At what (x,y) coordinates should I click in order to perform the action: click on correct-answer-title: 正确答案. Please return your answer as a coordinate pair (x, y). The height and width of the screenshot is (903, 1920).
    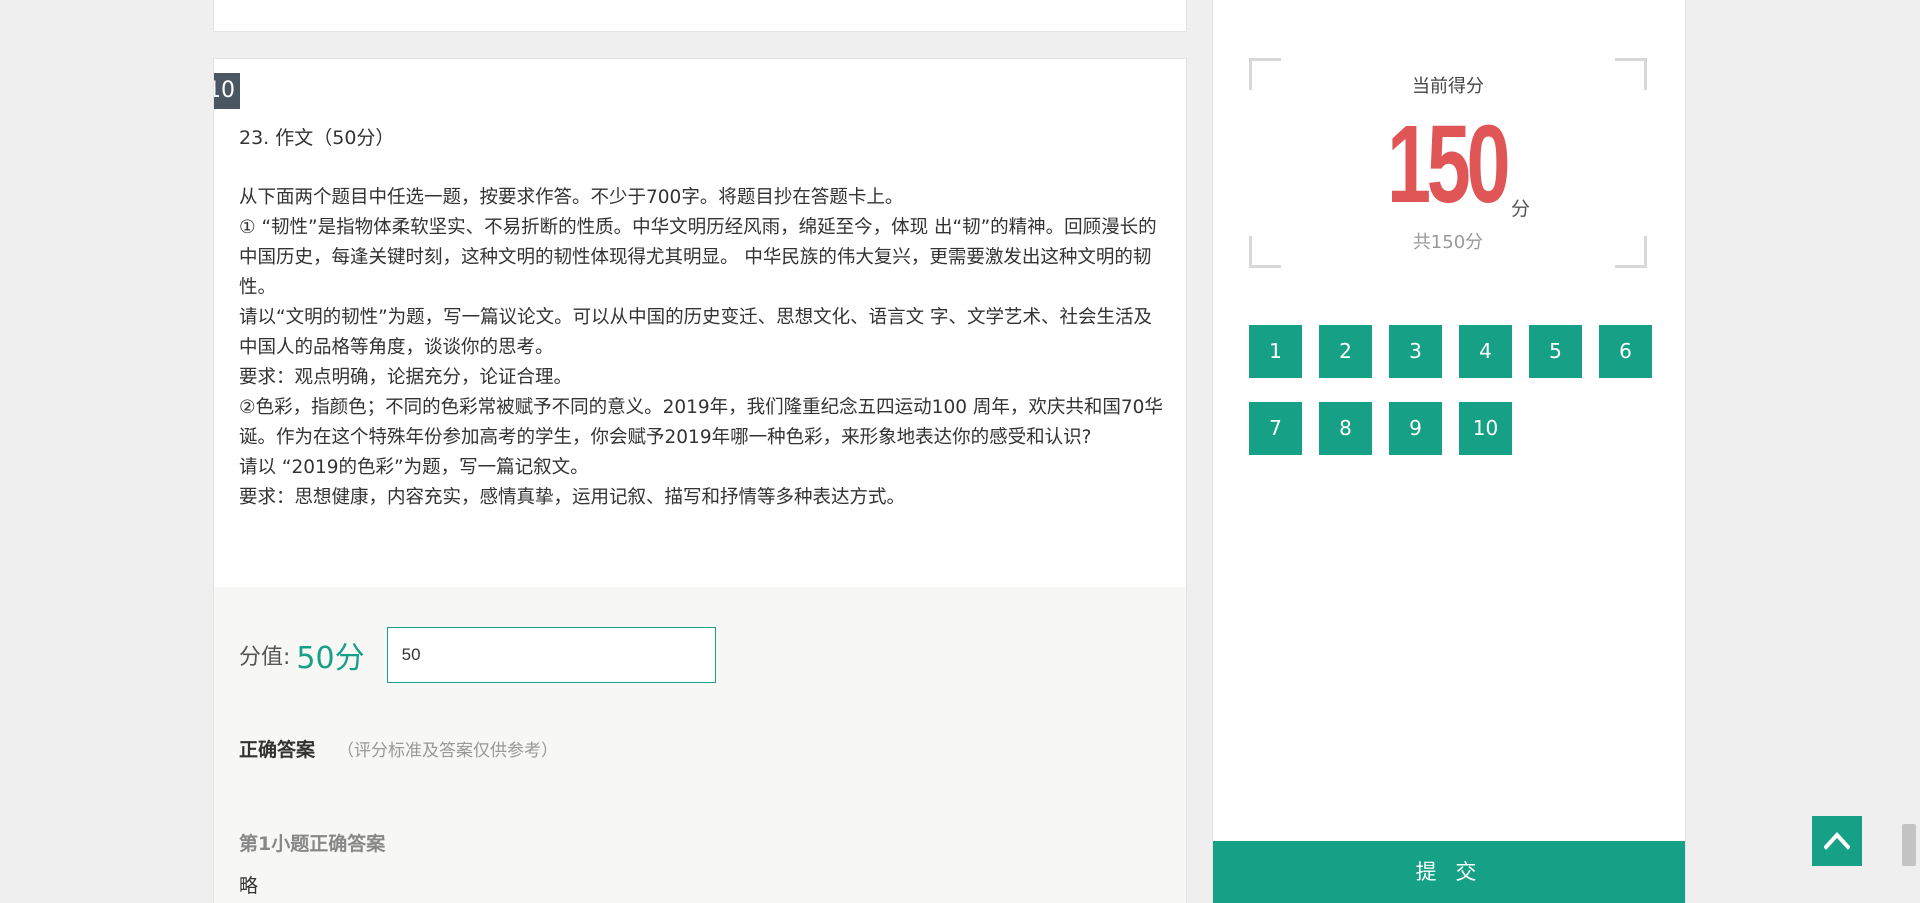
    Looking at the image, I should click on (277, 750).